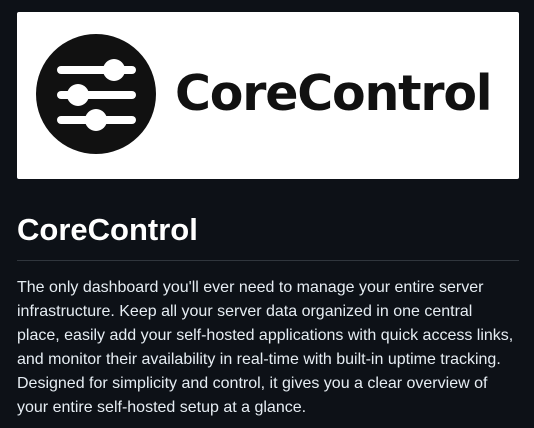 The width and height of the screenshot is (534, 428). What do you see at coordinates (96, 94) in the screenshot?
I see `sliders-icon` at bounding box center [96, 94].